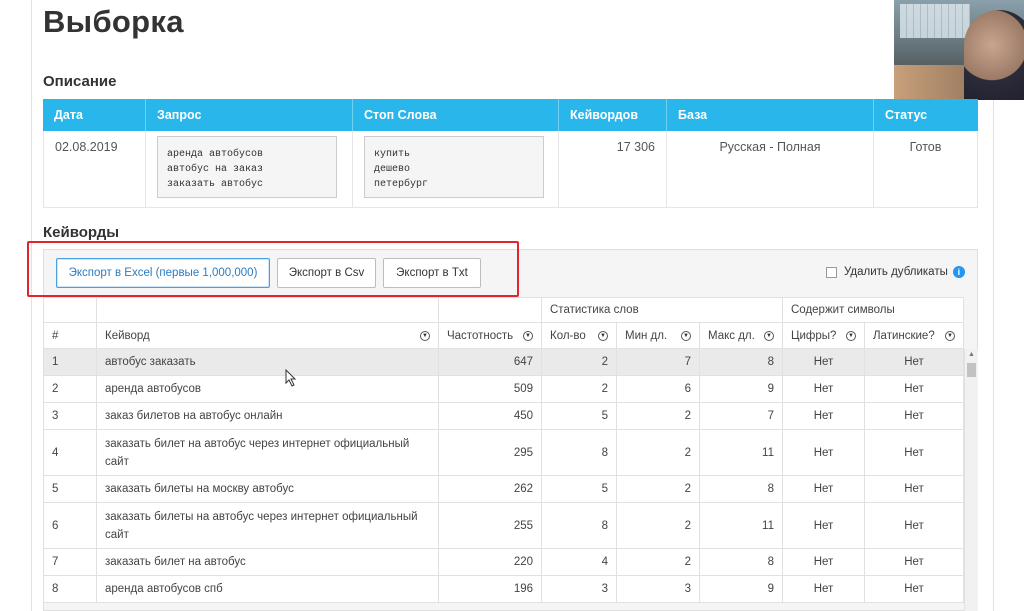 The width and height of the screenshot is (1024, 611). Describe the element at coordinates (490, 335) in the screenshot. I see `col-frequency: Частотность ▼` at that location.